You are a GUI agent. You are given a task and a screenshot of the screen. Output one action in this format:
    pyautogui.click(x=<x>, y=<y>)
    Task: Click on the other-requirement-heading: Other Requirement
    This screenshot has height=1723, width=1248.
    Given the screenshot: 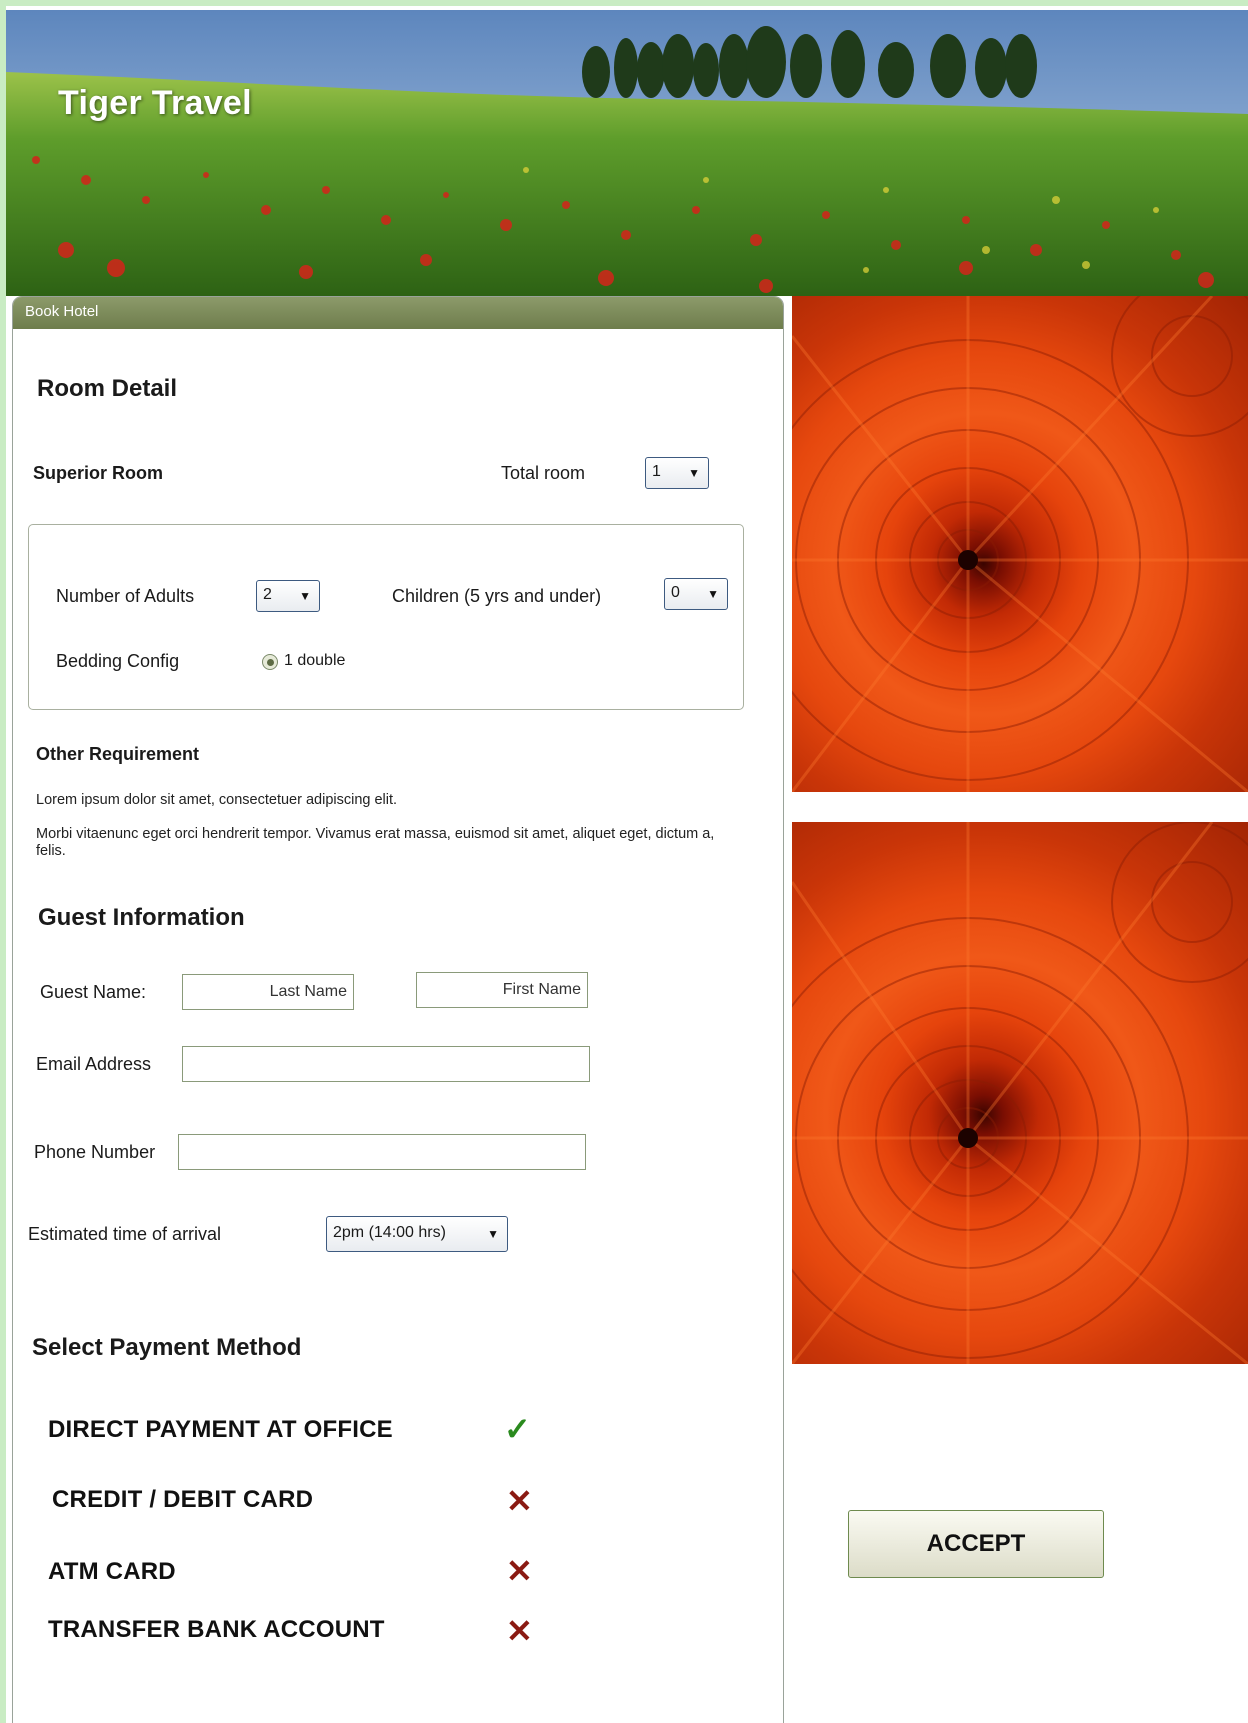 What is the action you would take?
    pyautogui.click(x=118, y=754)
    